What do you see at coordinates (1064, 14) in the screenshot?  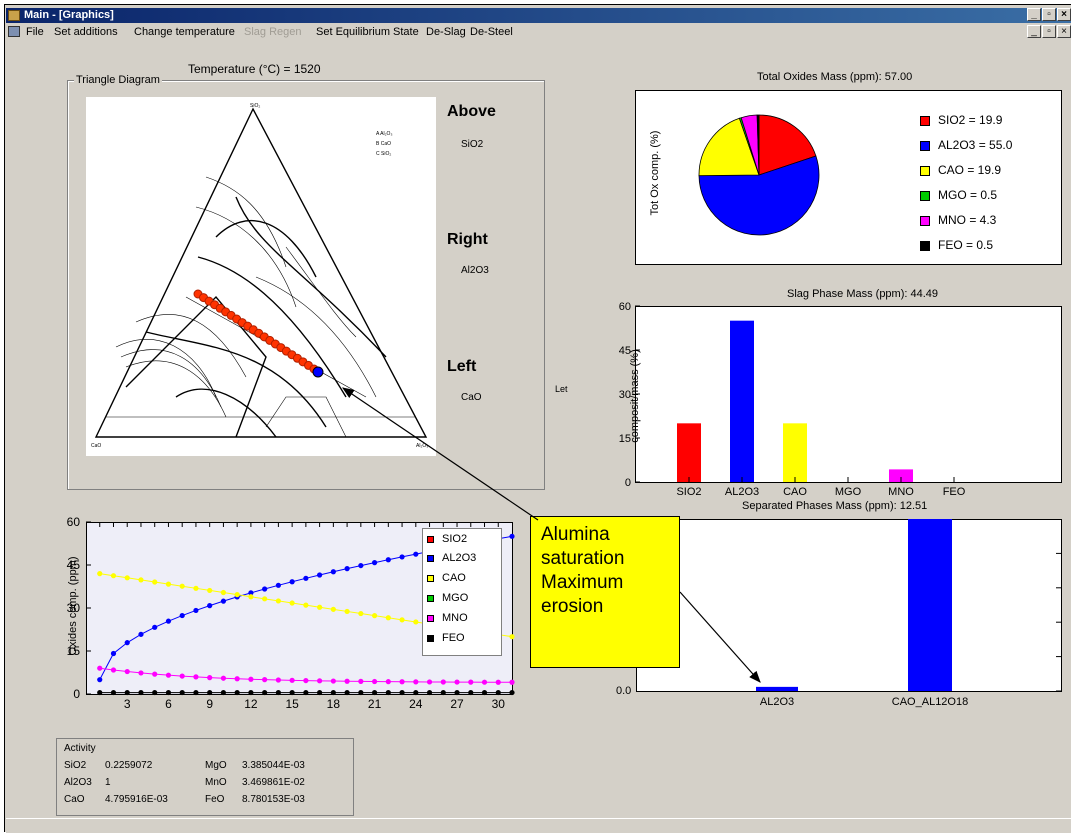 I see `close-button: ×` at bounding box center [1064, 14].